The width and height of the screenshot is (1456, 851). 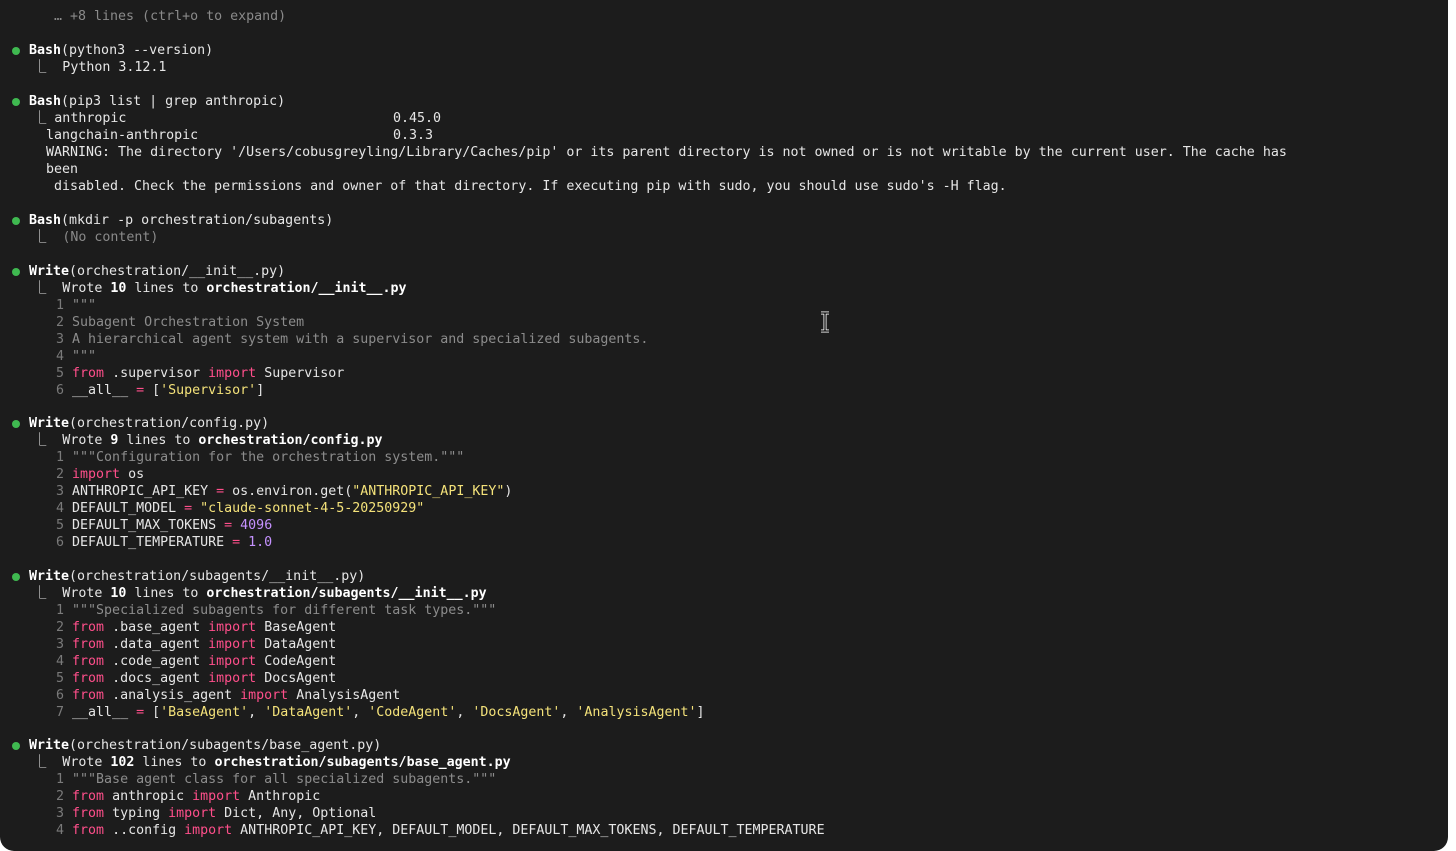 What do you see at coordinates (192, 661) in the screenshot?
I see `code-line: 4 from .code_agent import CodeAgent` at bounding box center [192, 661].